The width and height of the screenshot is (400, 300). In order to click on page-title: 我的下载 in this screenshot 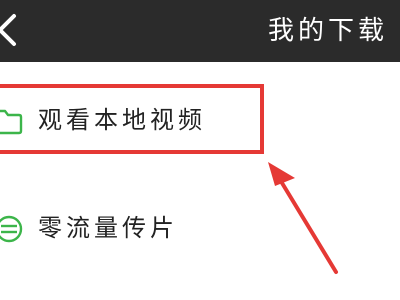, I will do `click(327, 31)`.